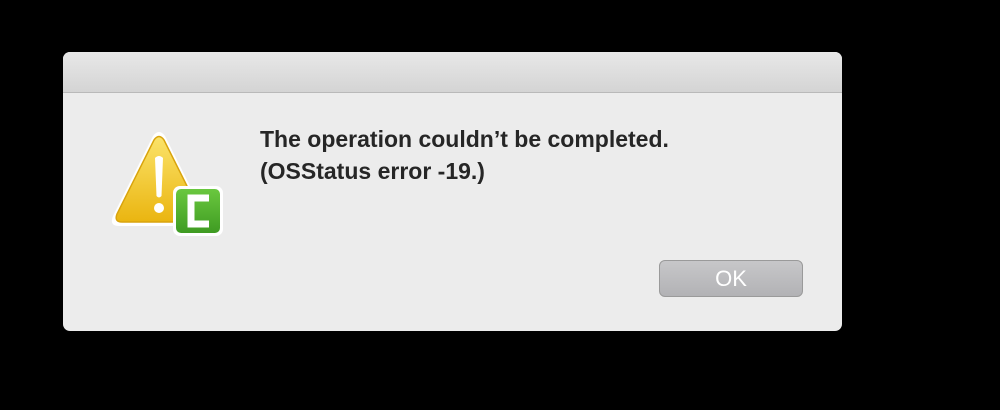  I want to click on alert-icon-group, so click(167, 185).